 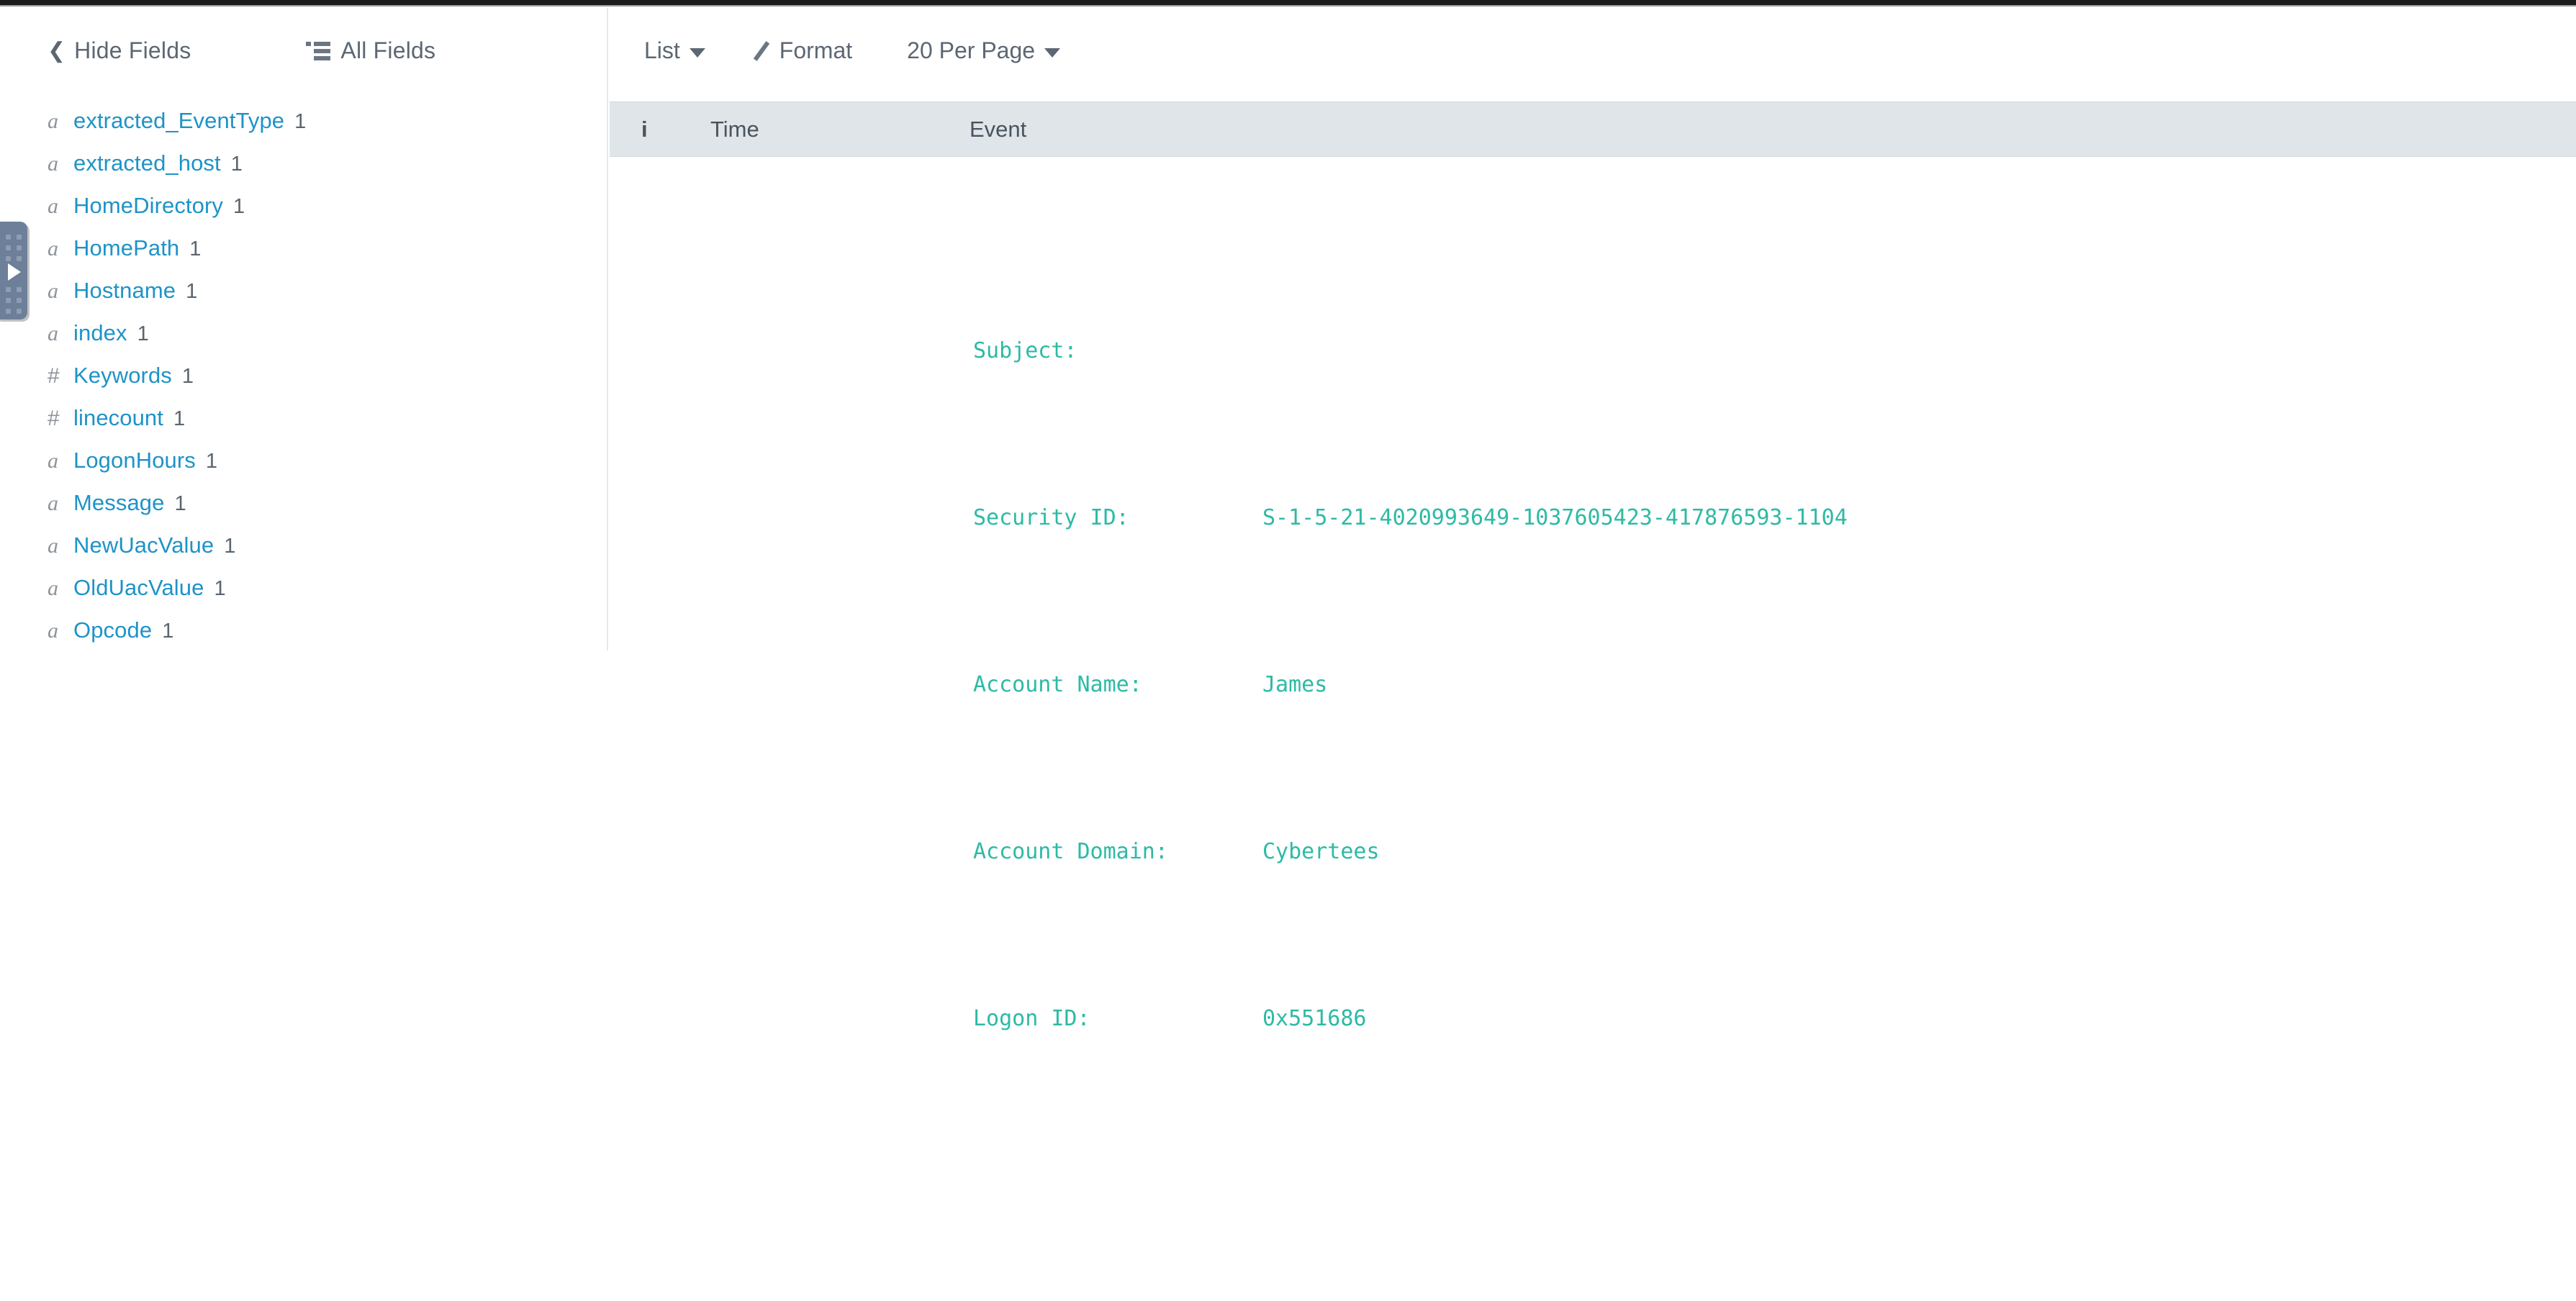 I want to click on field-name: HomeDirectory, so click(x=148, y=205).